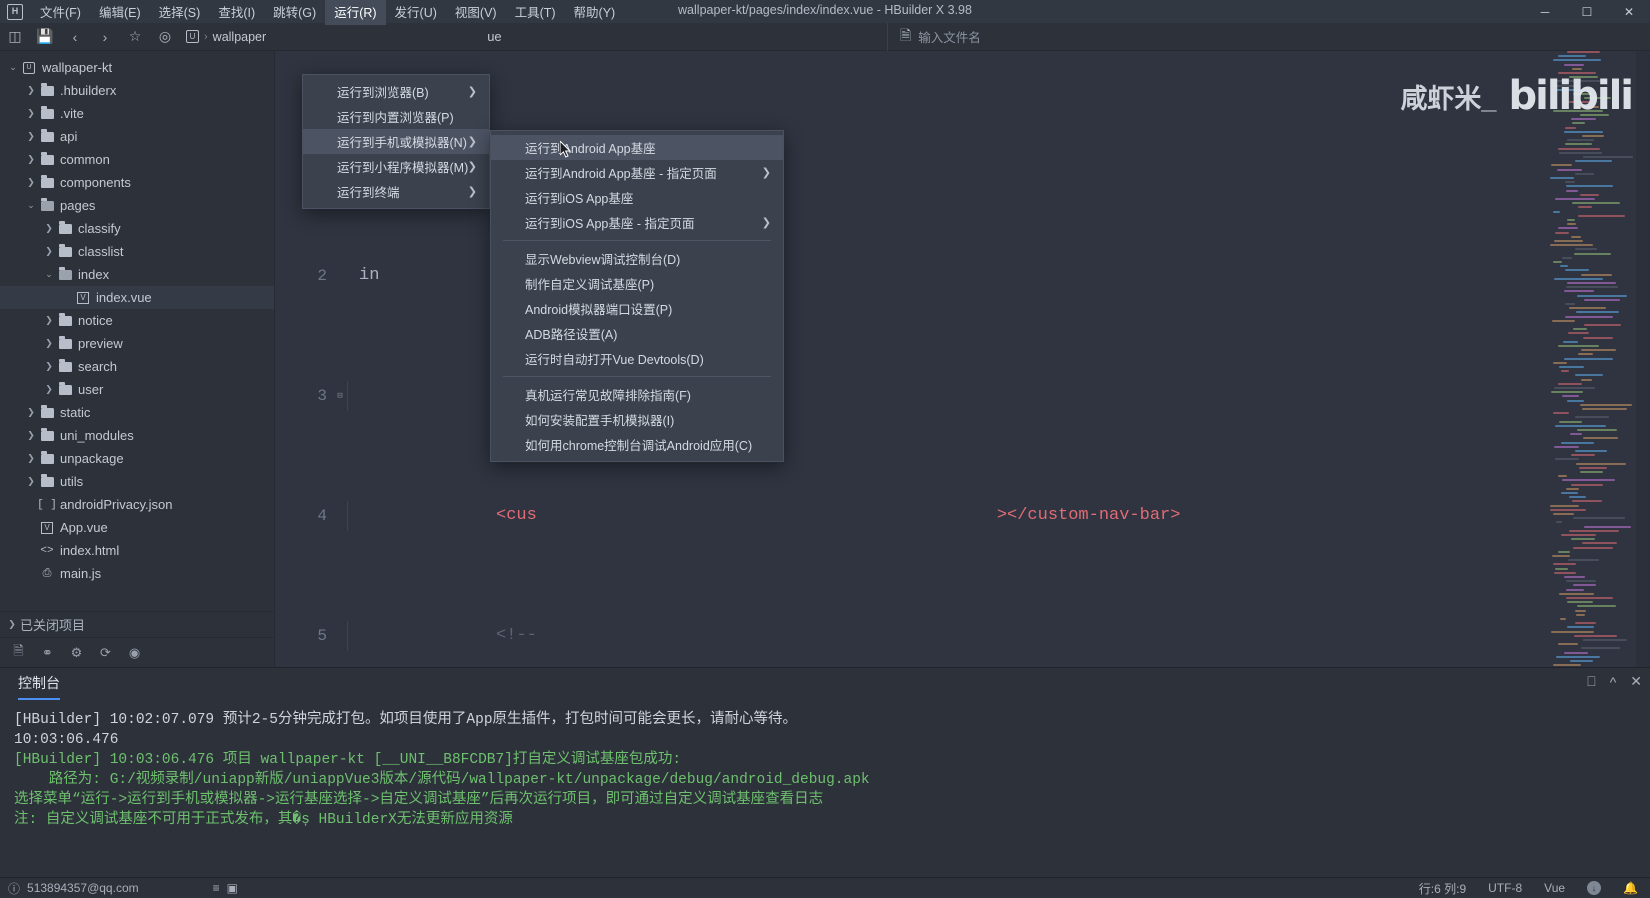 This screenshot has height=898, width=1650. What do you see at coordinates (637, 172) in the screenshot?
I see `run-submenu-item: 运行到Android App基座 - 指定页面 ❯` at bounding box center [637, 172].